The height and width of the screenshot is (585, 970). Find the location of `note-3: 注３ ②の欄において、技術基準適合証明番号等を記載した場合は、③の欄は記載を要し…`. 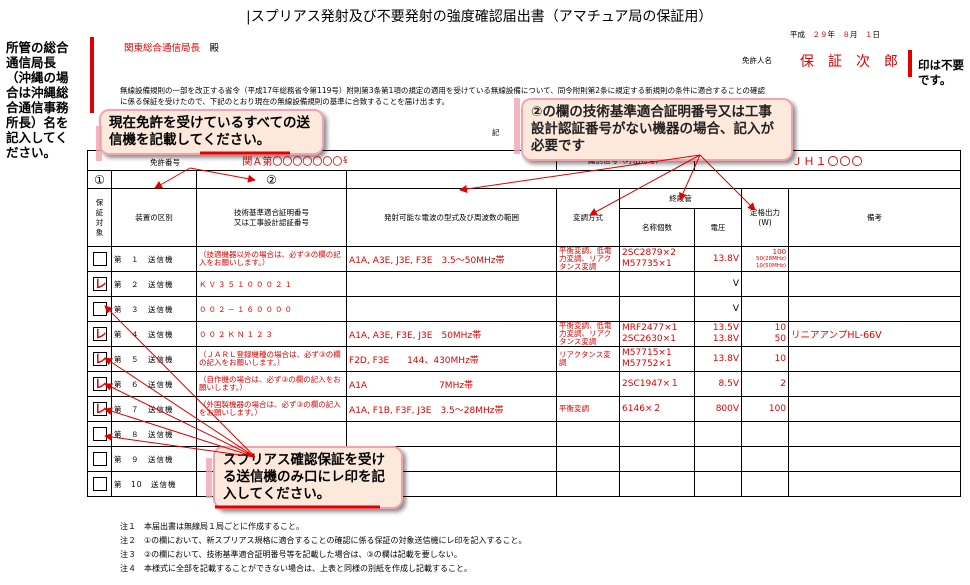

note-3: 注３ ②の欄において、技術基準適合証明番号等を記載した場合は、③の欄は記載を要し… is located at coordinates (291, 554).